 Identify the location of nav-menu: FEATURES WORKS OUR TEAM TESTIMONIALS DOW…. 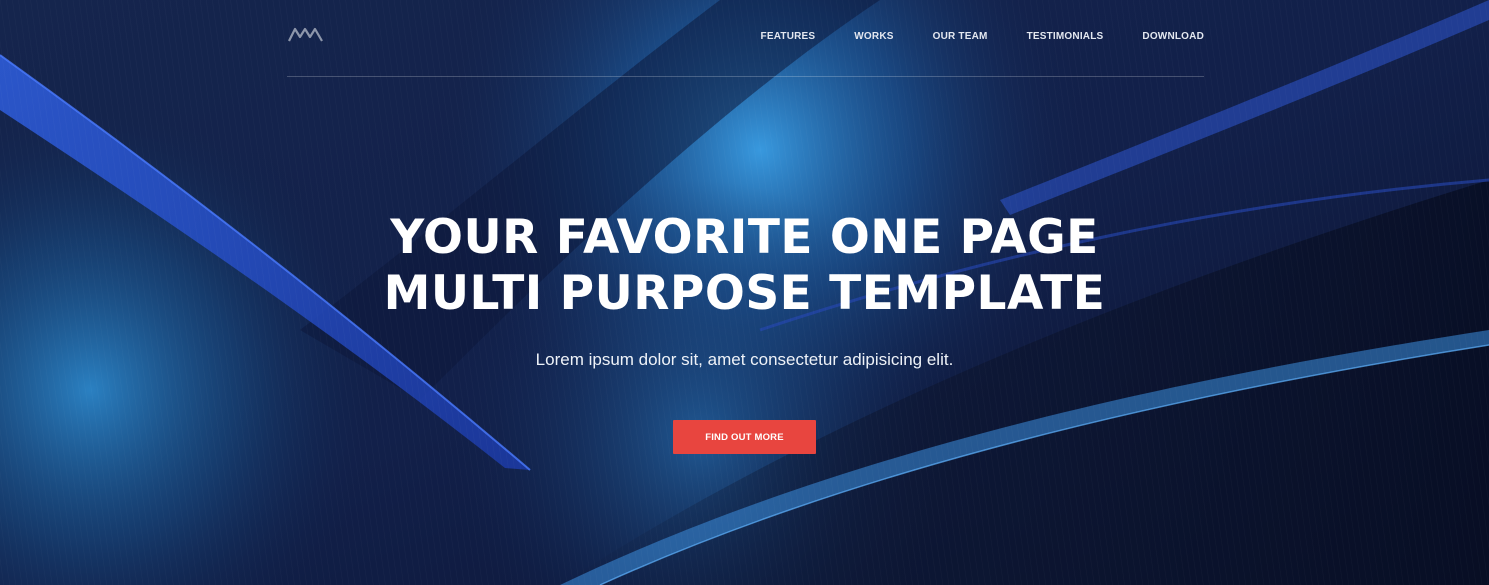
(982, 37).